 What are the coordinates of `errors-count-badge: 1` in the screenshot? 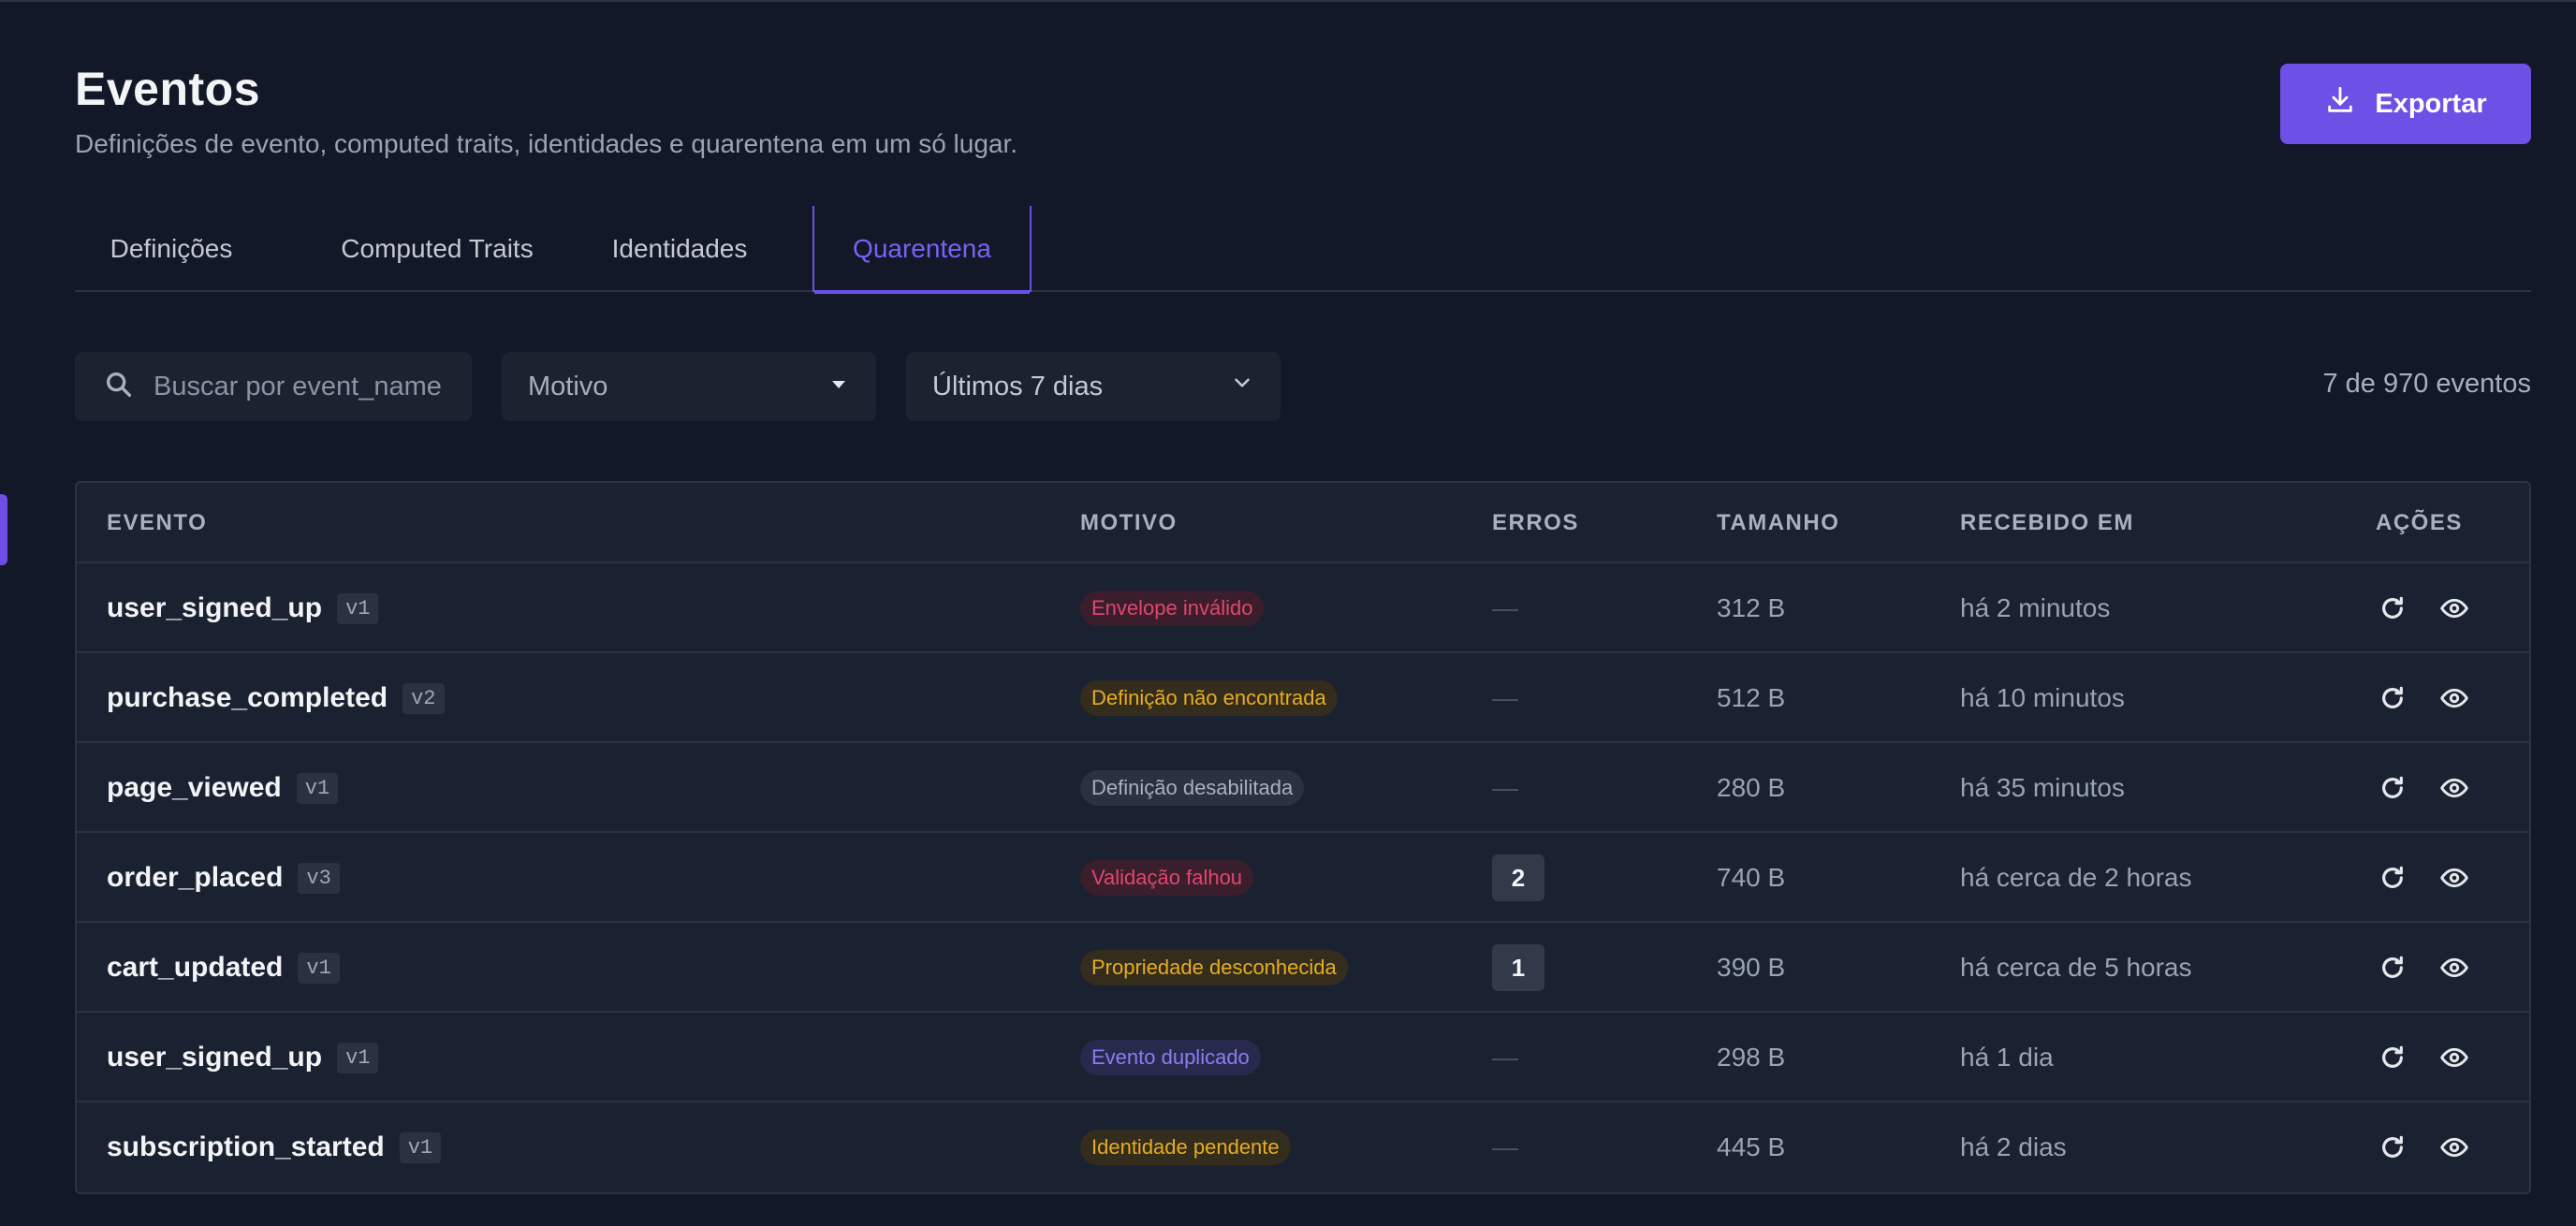 It's located at (1518, 967).